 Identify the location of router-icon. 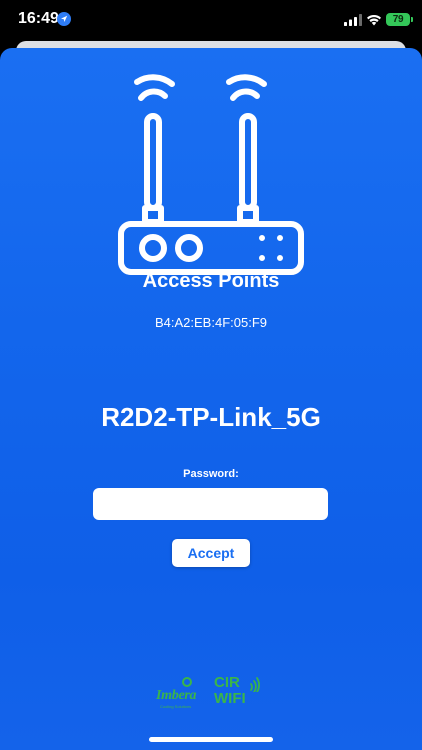
(211, 174).